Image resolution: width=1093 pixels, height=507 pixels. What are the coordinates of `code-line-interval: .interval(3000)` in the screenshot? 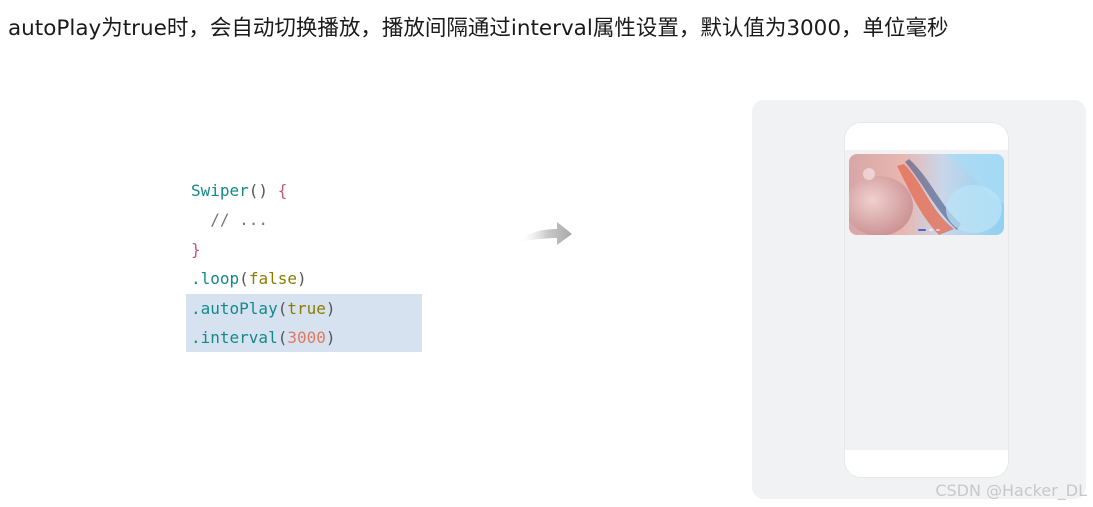 It's located at (304, 337).